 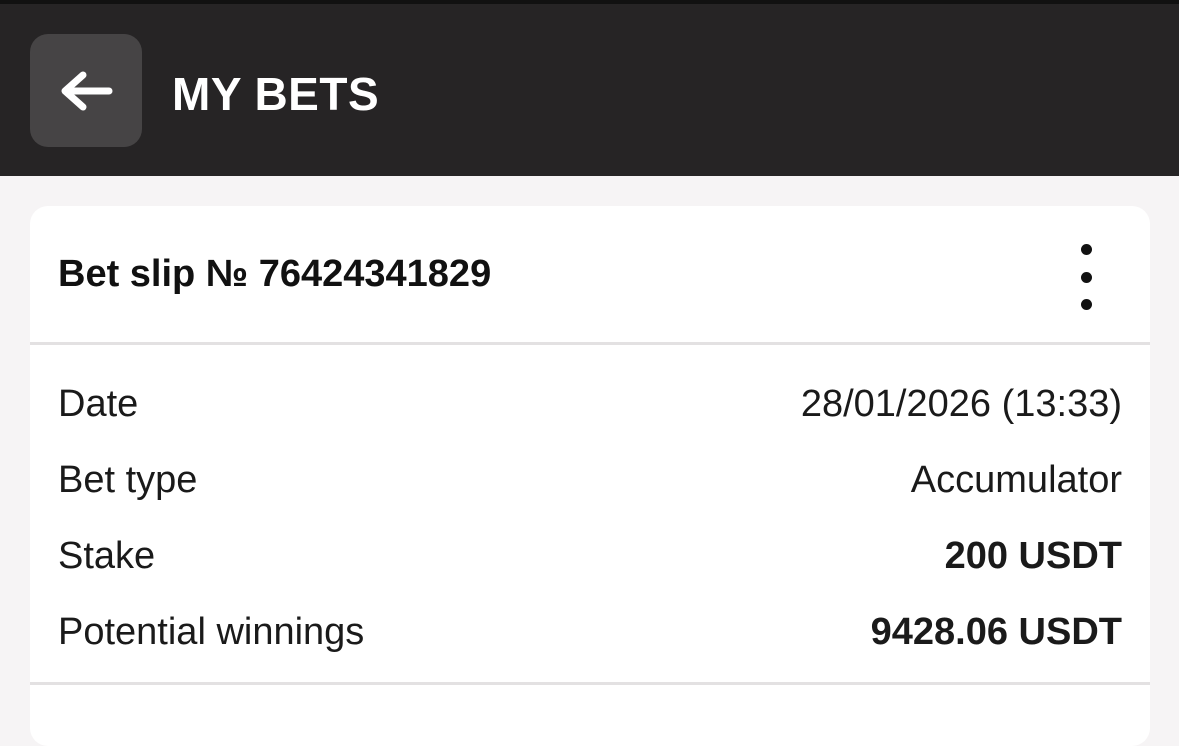 I want to click on detail-label: Bet type, so click(x=128, y=479).